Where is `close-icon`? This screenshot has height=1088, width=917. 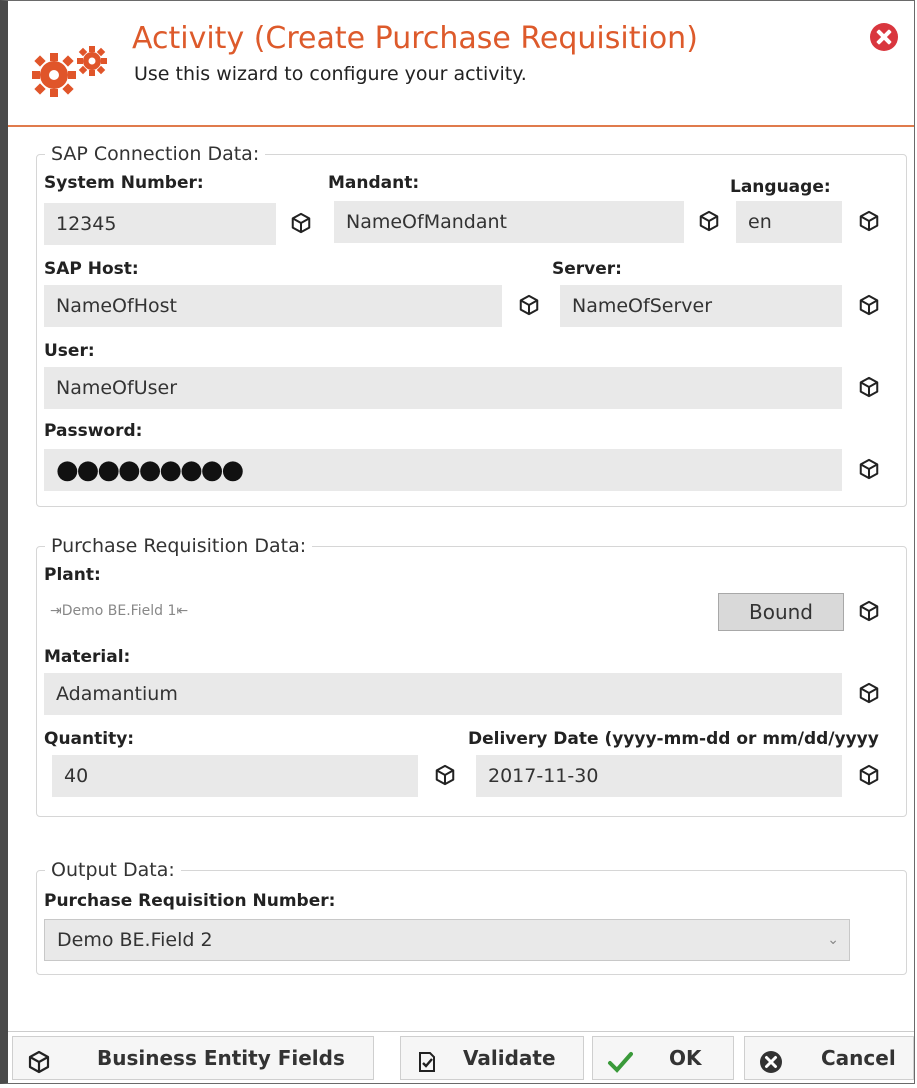 close-icon is located at coordinates (884, 37).